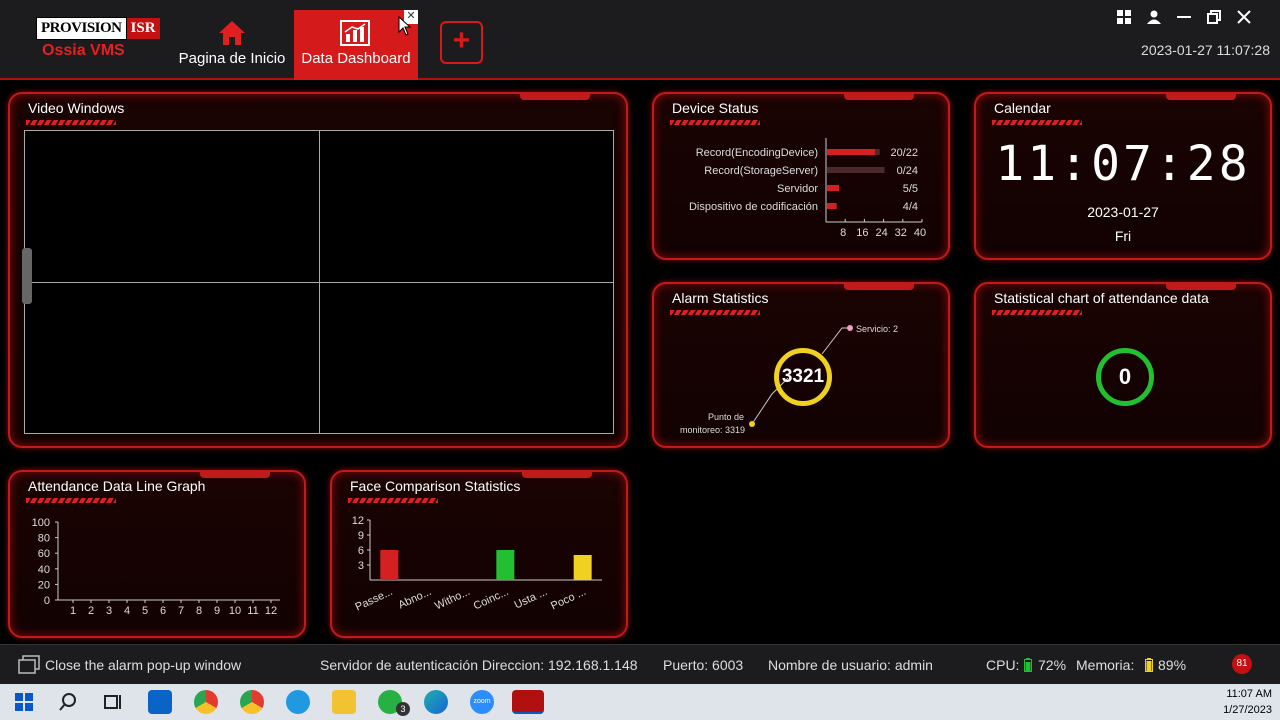  Describe the element at coordinates (1244, 18) in the screenshot. I see `close-icon` at that location.